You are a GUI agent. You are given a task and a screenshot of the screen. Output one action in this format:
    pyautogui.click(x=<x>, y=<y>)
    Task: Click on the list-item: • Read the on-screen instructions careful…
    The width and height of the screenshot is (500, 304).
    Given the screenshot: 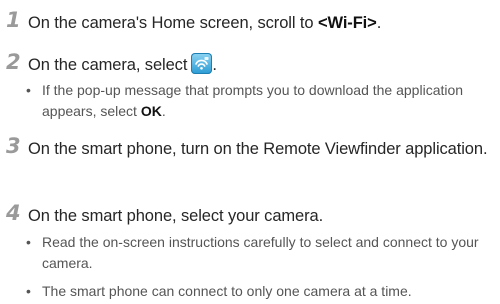 What is the action you would take?
    pyautogui.click(x=258, y=253)
    